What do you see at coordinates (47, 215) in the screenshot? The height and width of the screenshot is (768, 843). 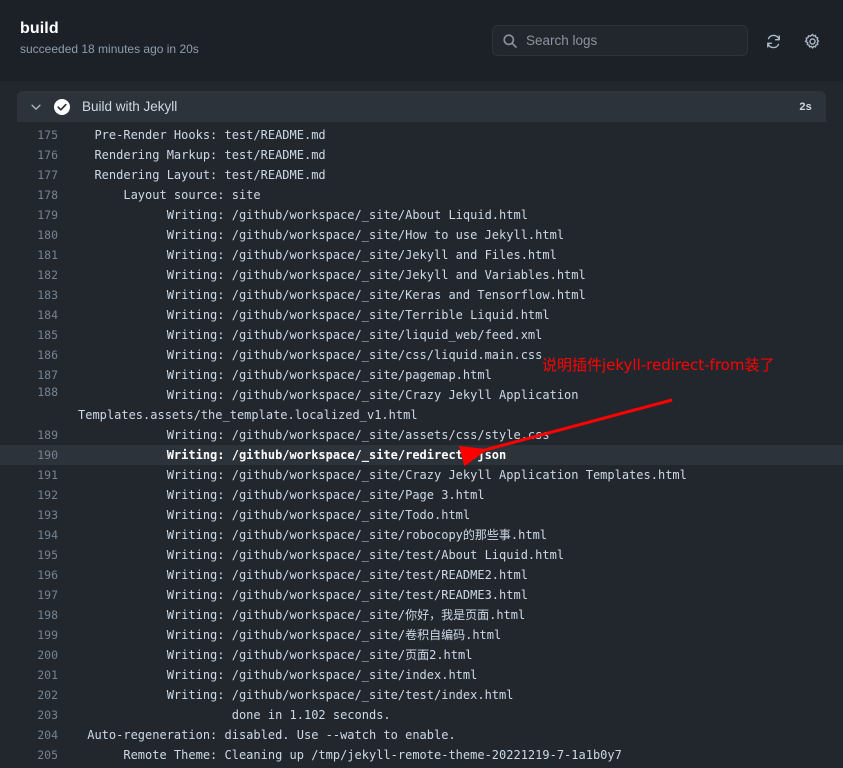 I see `log-line-number: 179` at bounding box center [47, 215].